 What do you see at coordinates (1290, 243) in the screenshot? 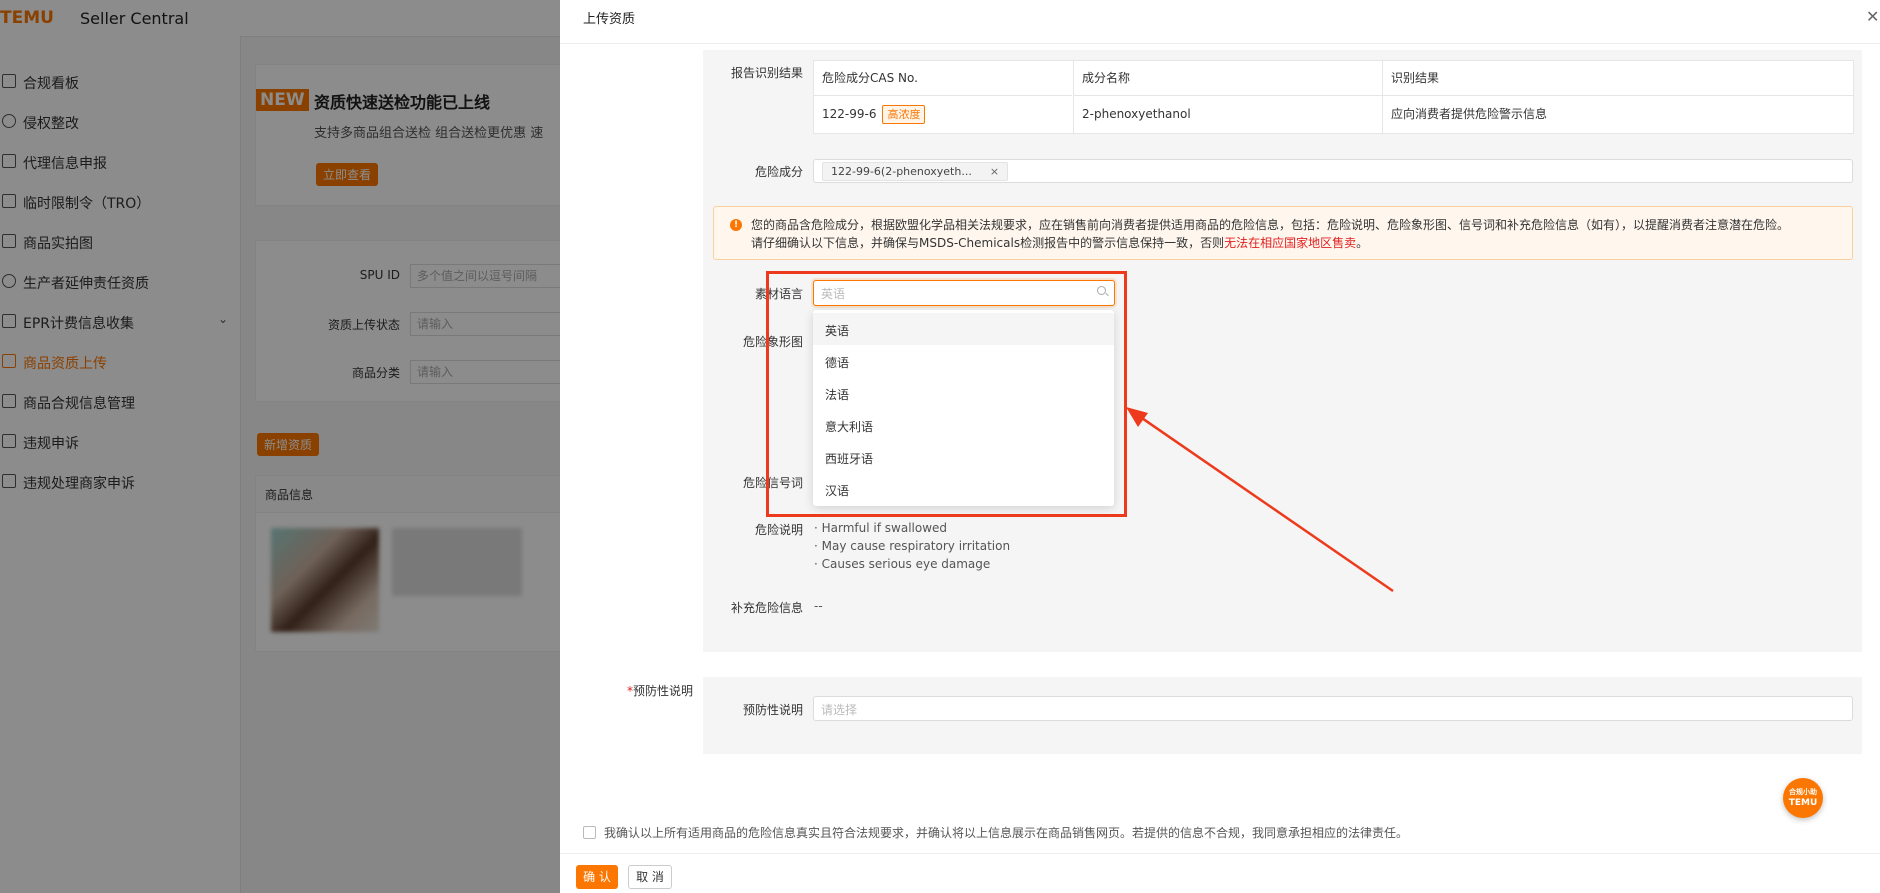
I see `warning-red-text: 无法在相应国家地区售卖` at bounding box center [1290, 243].